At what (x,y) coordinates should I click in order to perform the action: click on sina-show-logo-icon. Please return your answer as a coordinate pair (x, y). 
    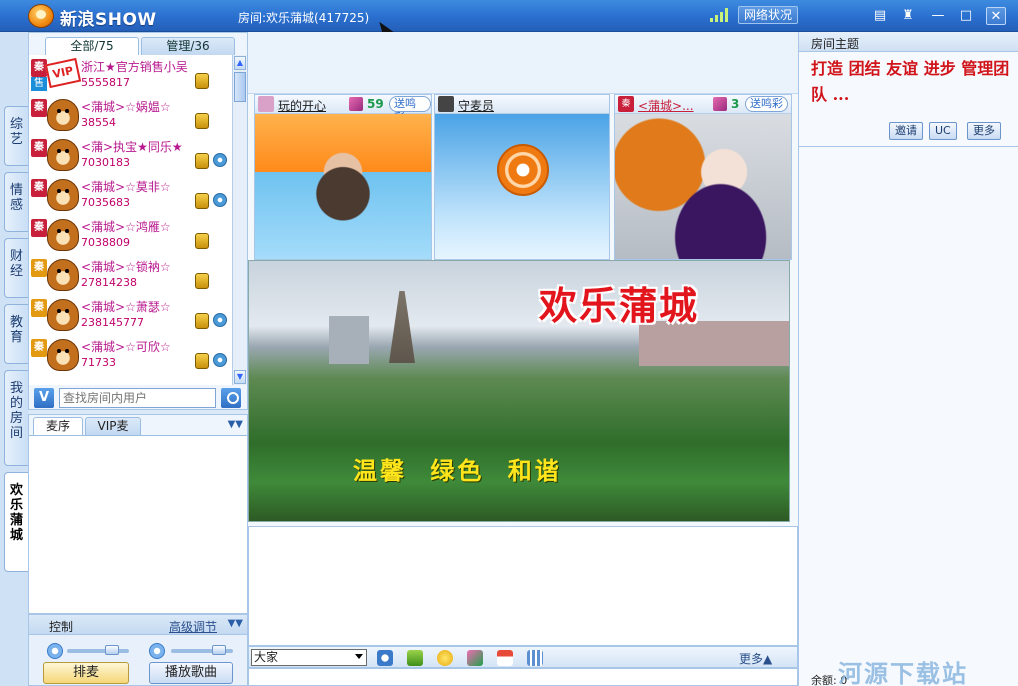
    Looking at the image, I should click on (41, 16).